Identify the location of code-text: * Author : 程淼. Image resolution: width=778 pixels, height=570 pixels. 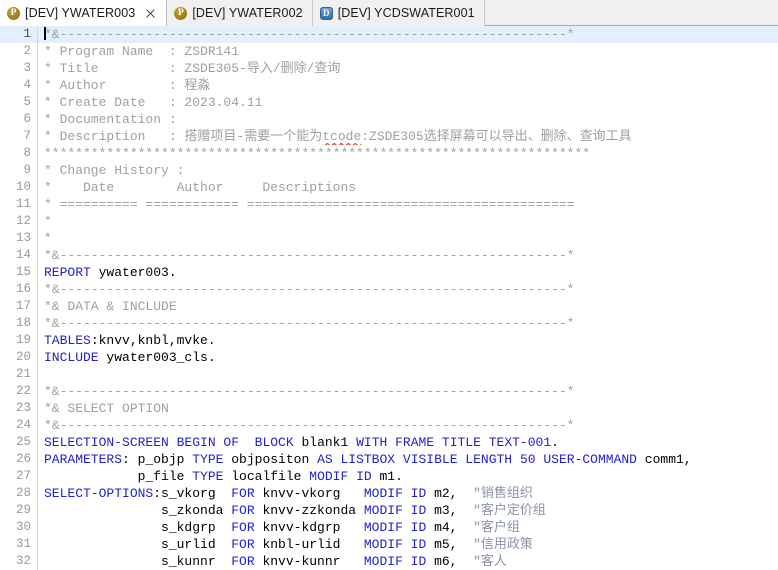
(408, 85).